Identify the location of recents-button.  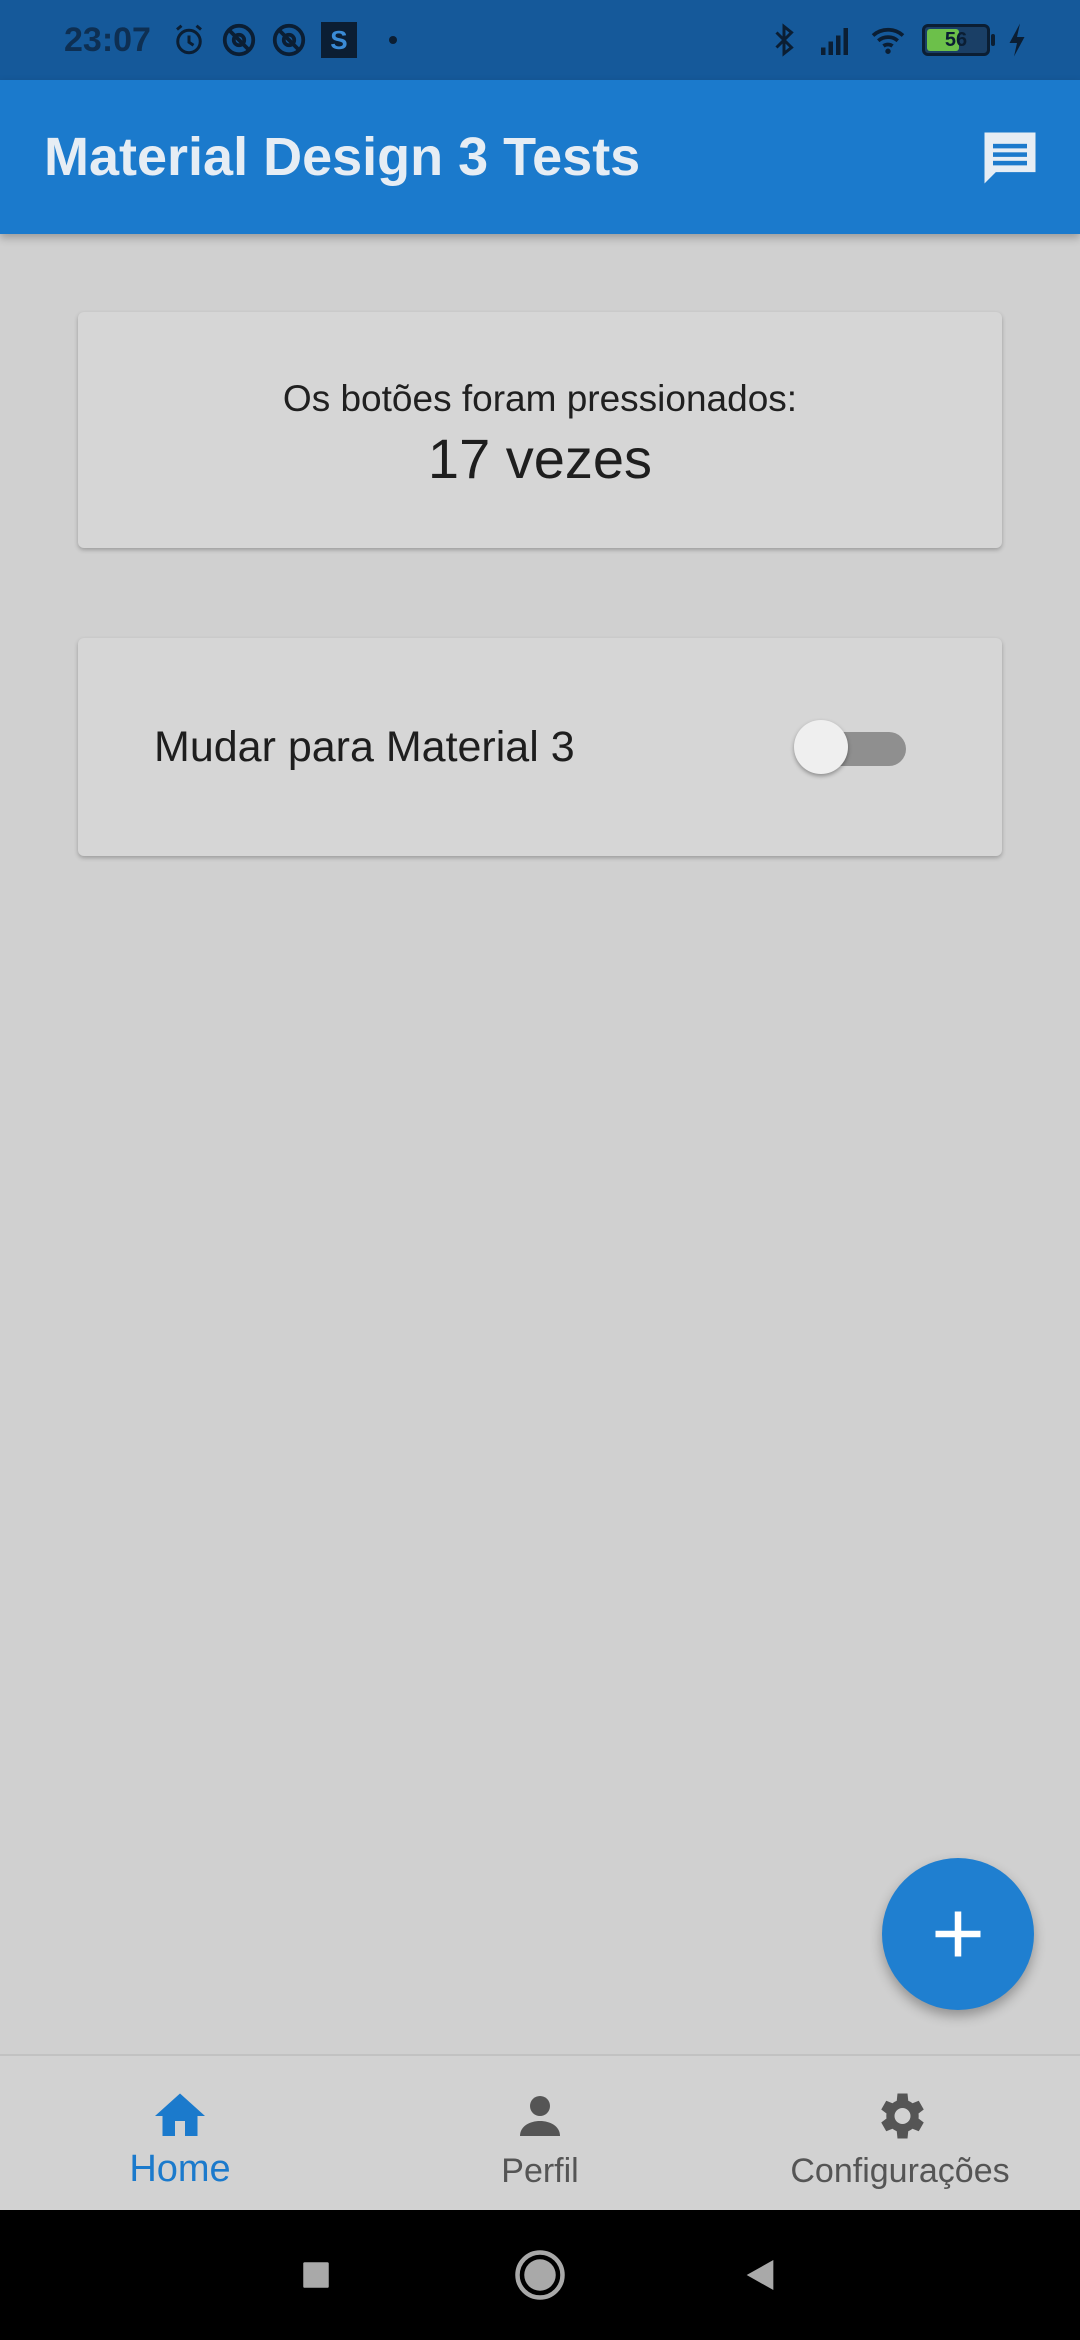
(316, 2275).